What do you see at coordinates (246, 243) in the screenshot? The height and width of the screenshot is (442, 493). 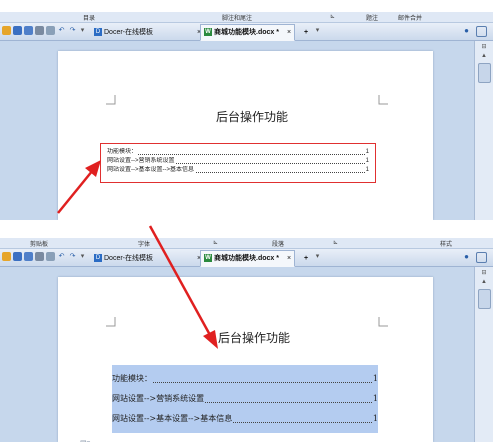 I see `ribbon-group-labels: 剪贴板 字体 ⊾ 段落 ⊾ 样式` at bounding box center [246, 243].